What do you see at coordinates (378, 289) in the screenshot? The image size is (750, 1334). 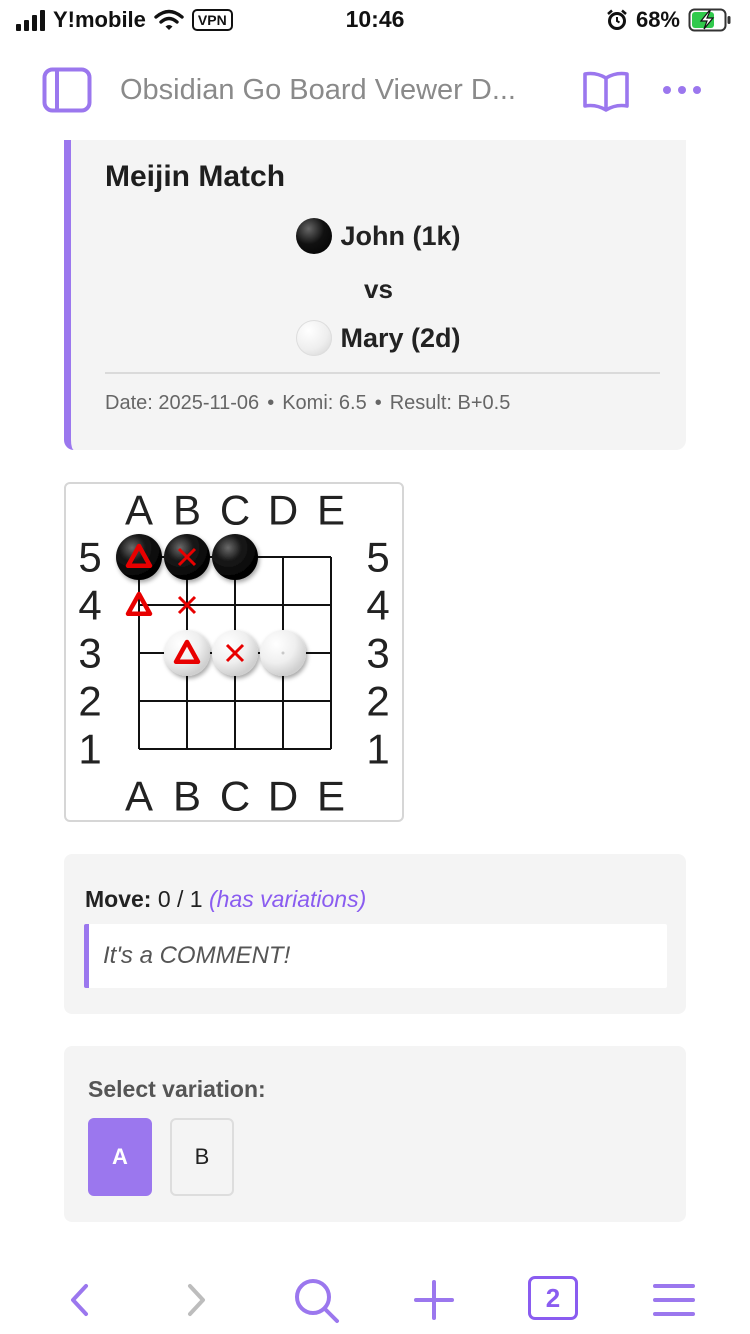 I see `vs-label: vs` at bounding box center [378, 289].